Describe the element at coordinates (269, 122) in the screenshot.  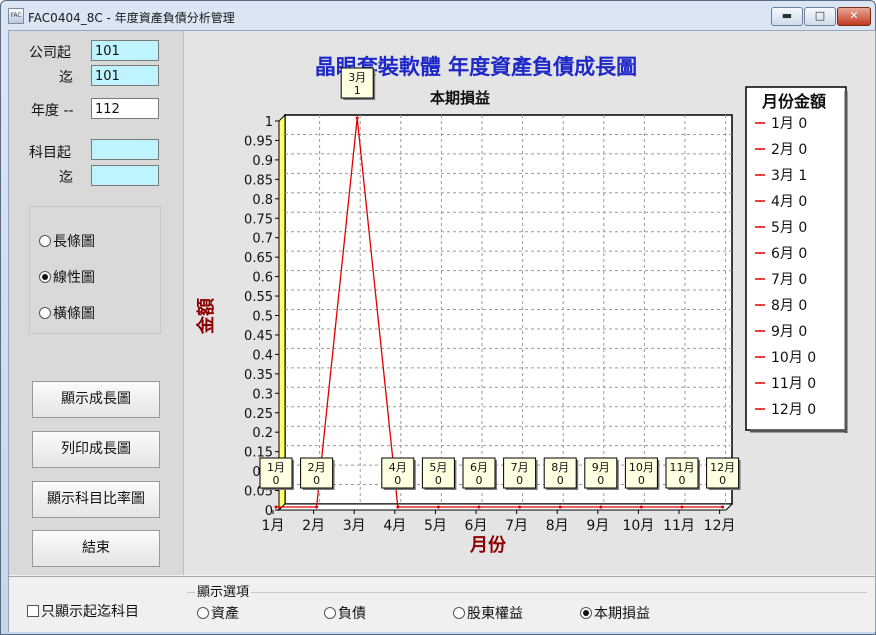
I see `y-tick-label: 1` at that location.